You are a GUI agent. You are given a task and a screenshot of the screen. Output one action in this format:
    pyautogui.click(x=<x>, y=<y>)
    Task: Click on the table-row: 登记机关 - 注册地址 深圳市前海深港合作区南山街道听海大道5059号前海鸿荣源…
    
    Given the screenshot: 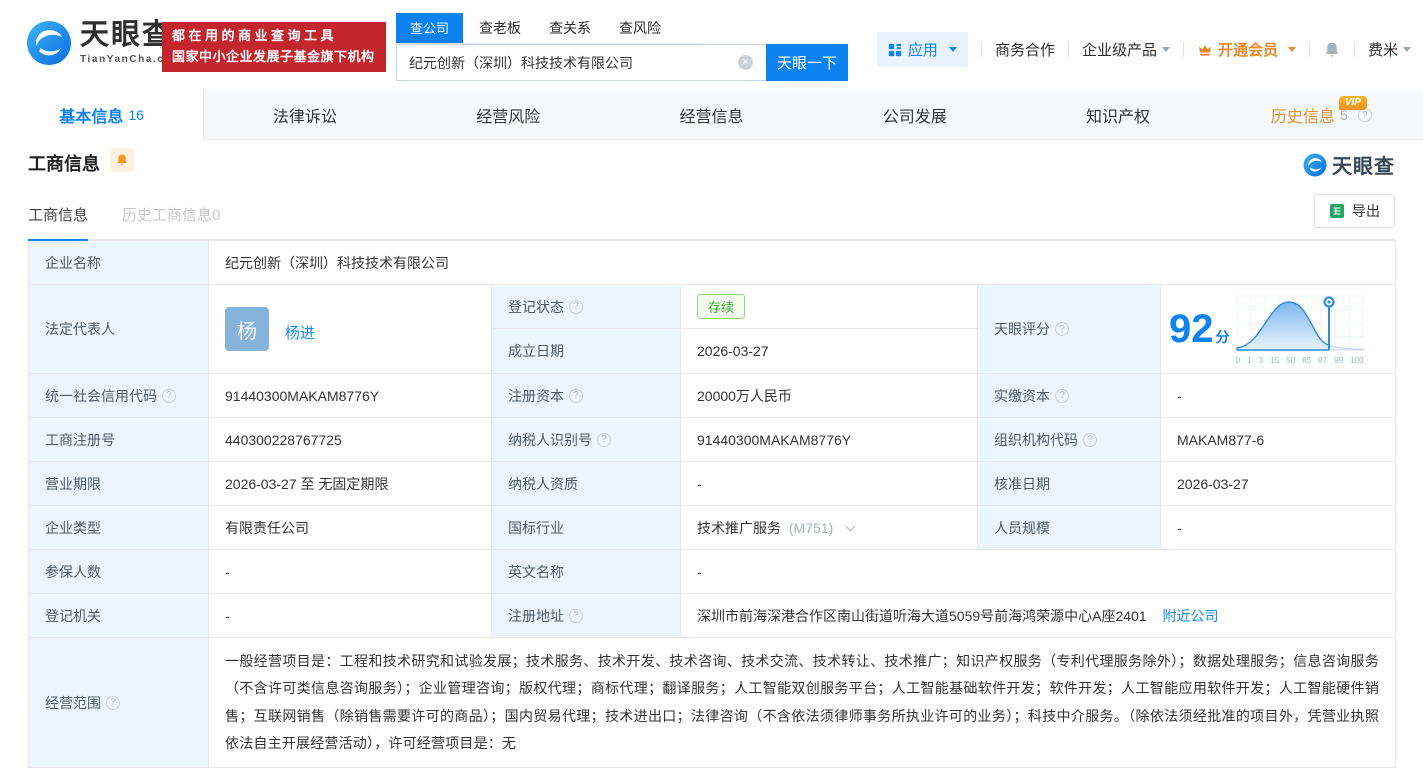 What is the action you would take?
    pyautogui.click(x=712, y=615)
    